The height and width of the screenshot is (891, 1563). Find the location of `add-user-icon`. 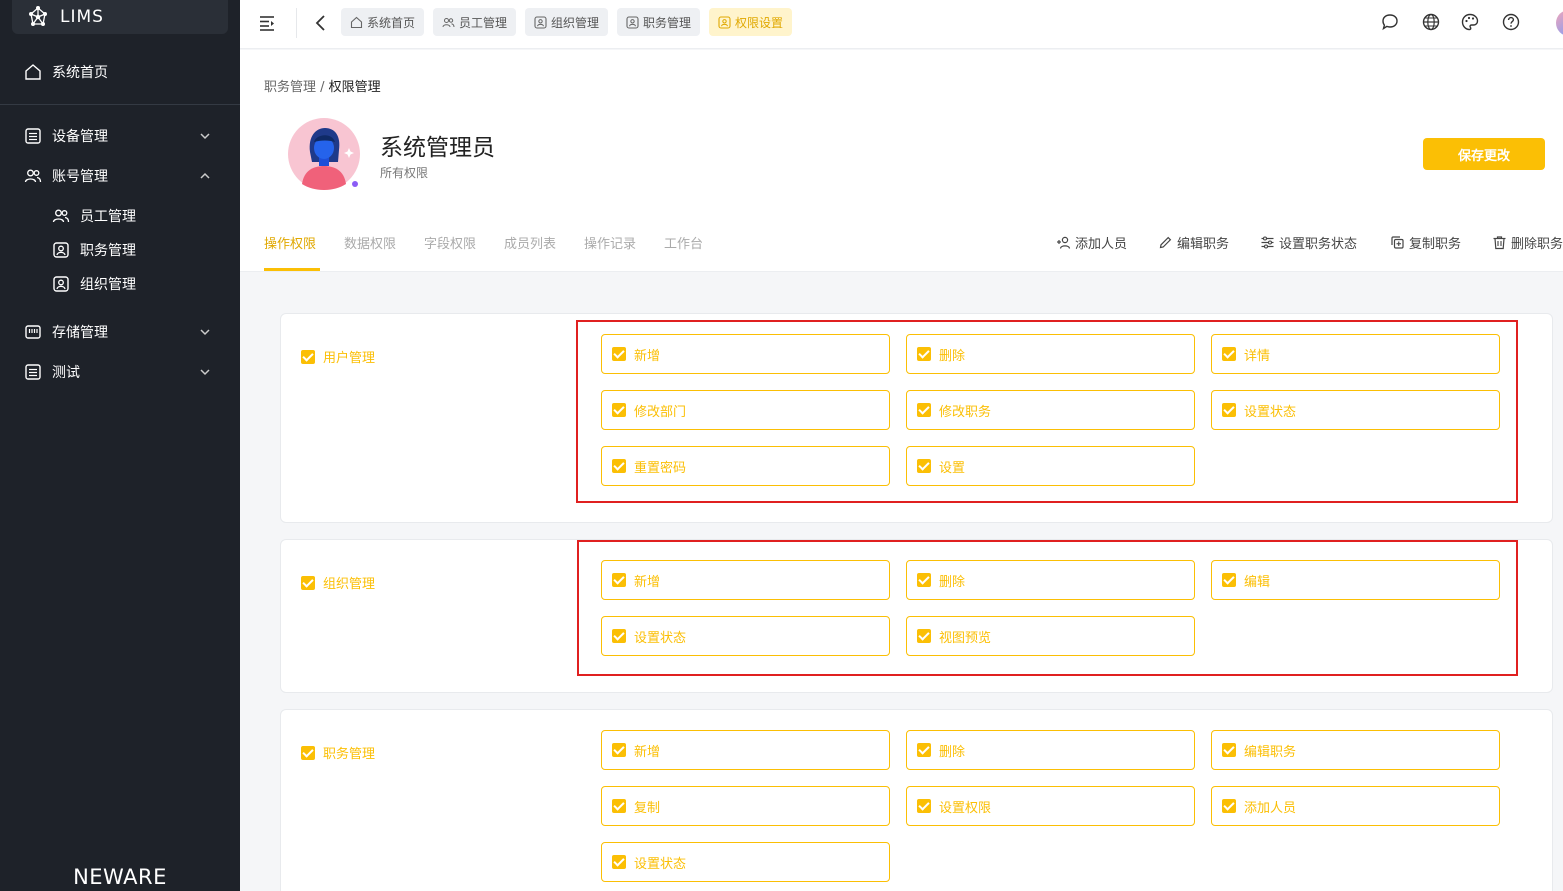

add-user-icon is located at coordinates (1064, 242).